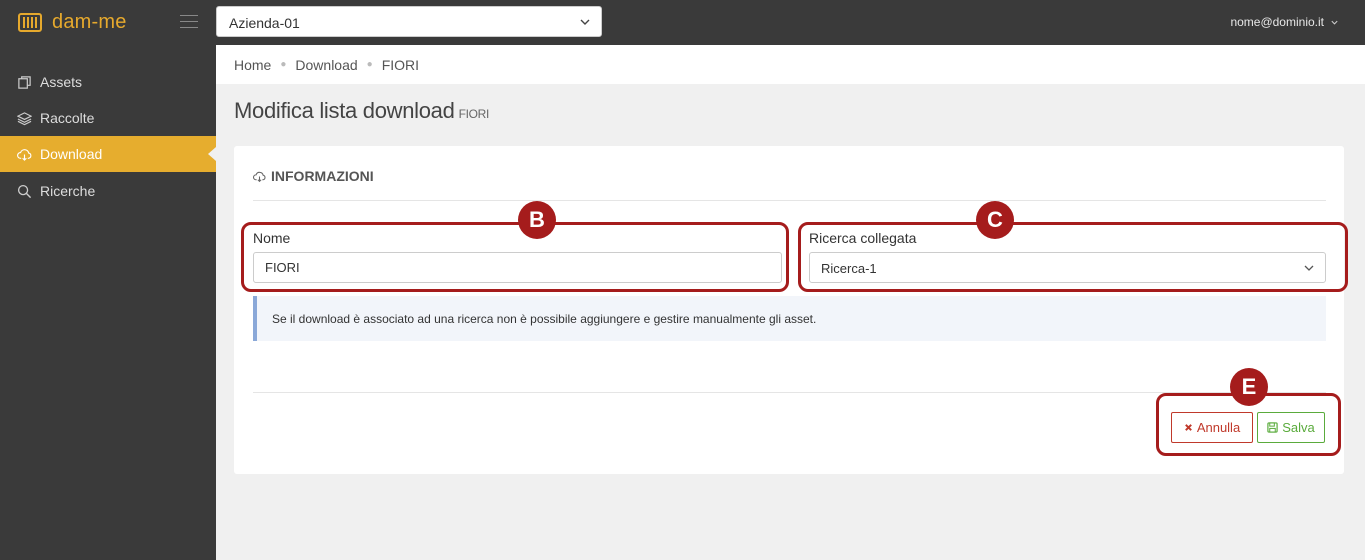 This screenshot has width=1365, height=560. I want to click on user-email: nome@dominio.it, so click(1277, 22).